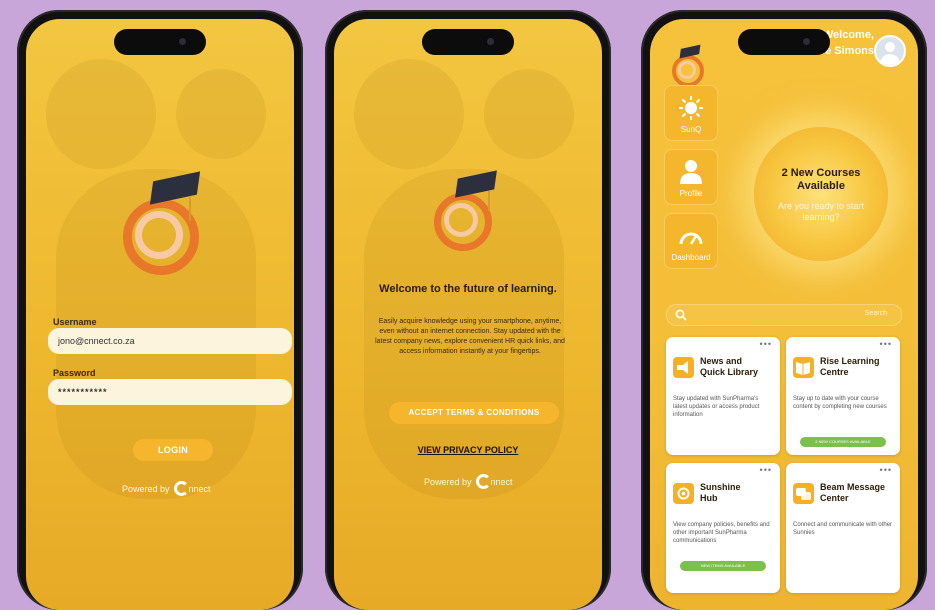  Describe the element at coordinates (691, 238) in the screenshot. I see `gauge-icon` at that location.